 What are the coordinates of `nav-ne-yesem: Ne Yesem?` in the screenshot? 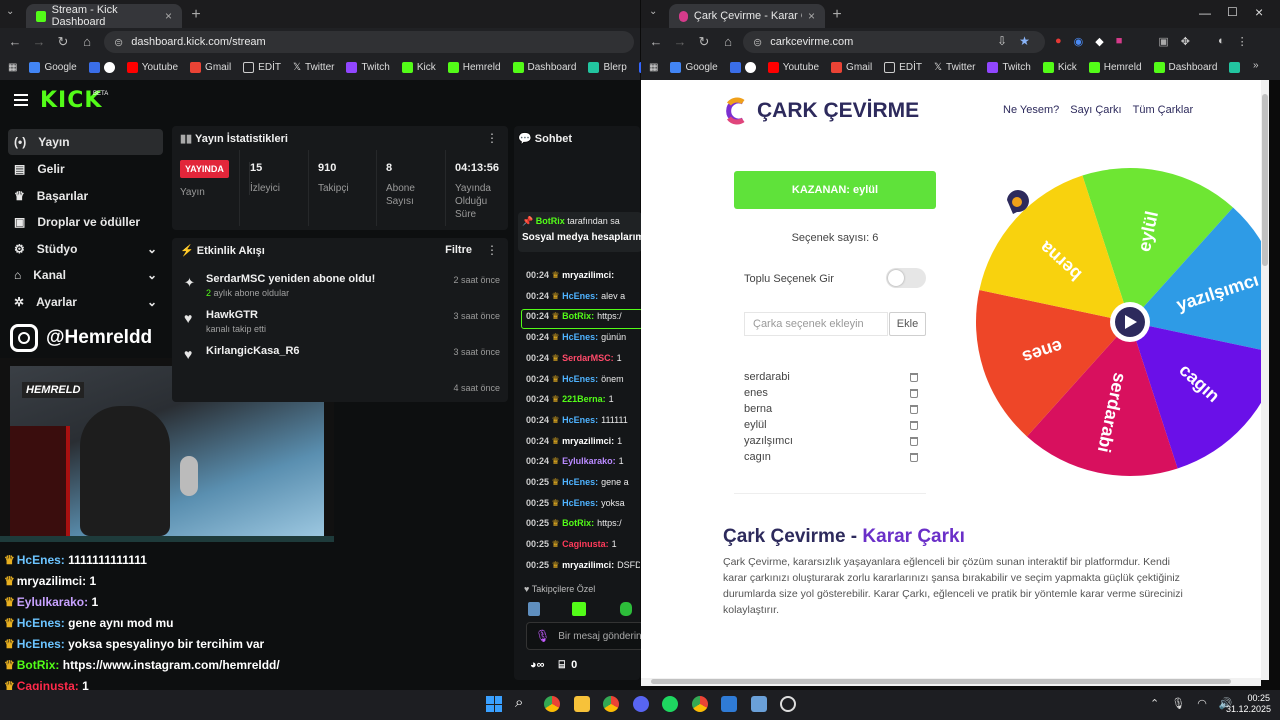 It's located at (1031, 110).